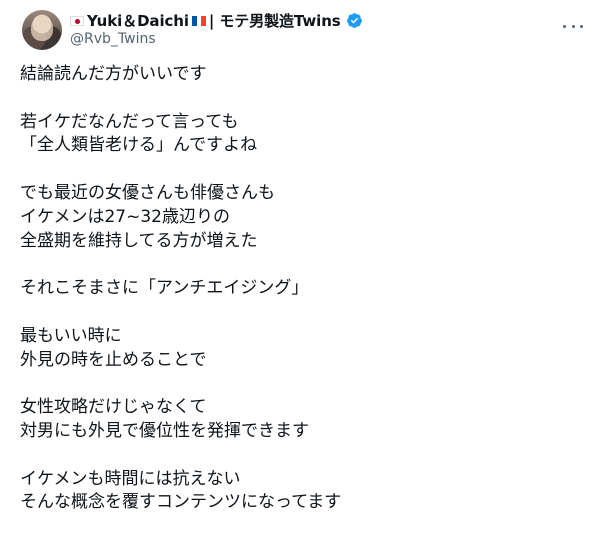  What do you see at coordinates (164, 288) in the screenshot?
I see `tweet-text-line: それこそまさに「アンチエイジング」` at bounding box center [164, 288].